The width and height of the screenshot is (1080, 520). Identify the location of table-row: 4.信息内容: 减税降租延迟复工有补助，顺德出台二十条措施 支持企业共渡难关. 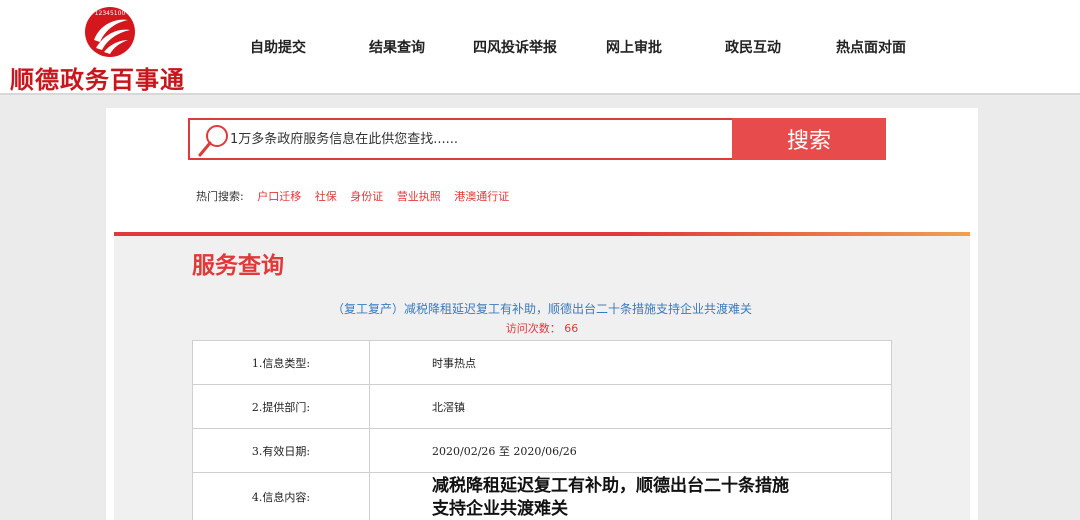
(542, 496).